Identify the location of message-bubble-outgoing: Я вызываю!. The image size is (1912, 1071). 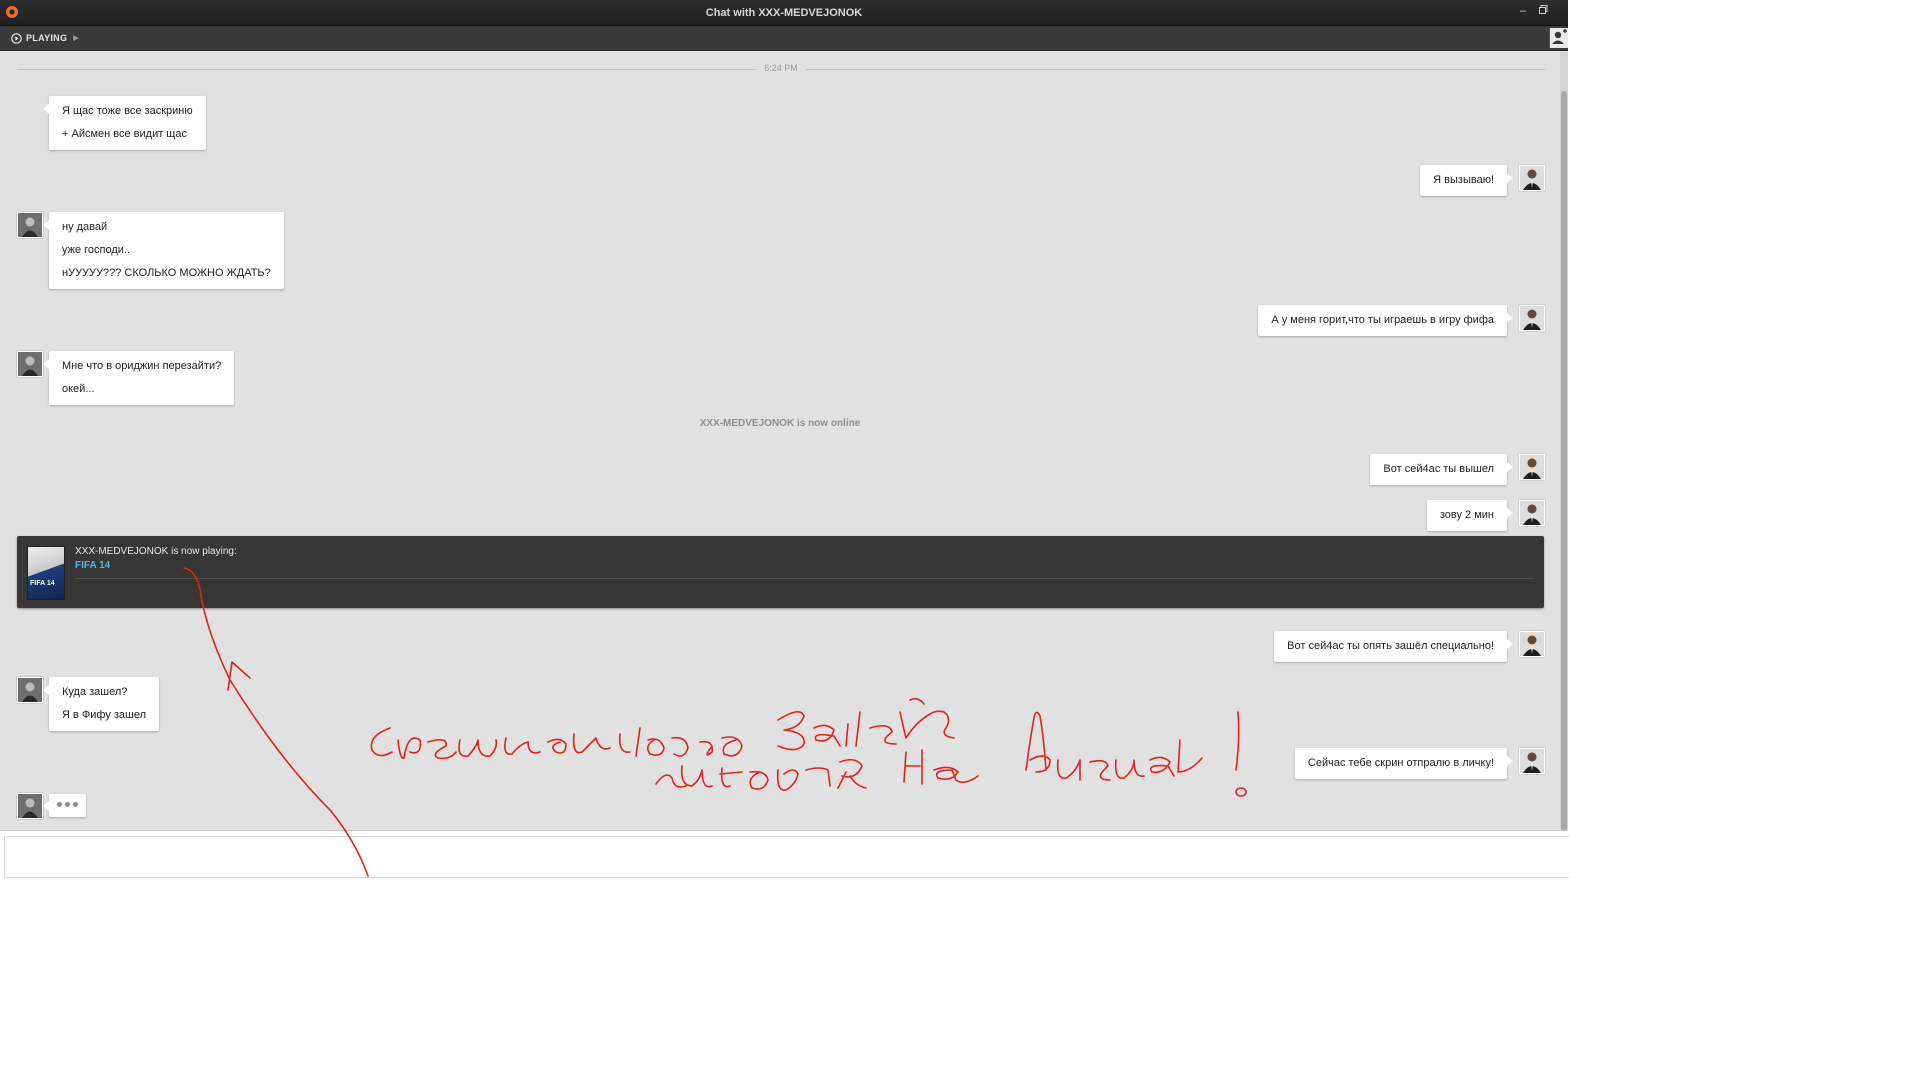
(1466, 180).